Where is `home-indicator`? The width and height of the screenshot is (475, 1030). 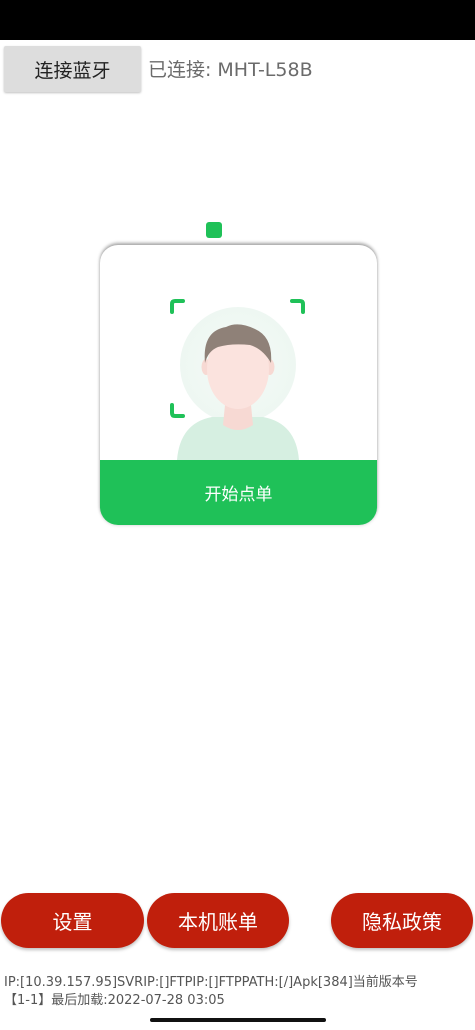 home-indicator is located at coordinates (238, 1020).